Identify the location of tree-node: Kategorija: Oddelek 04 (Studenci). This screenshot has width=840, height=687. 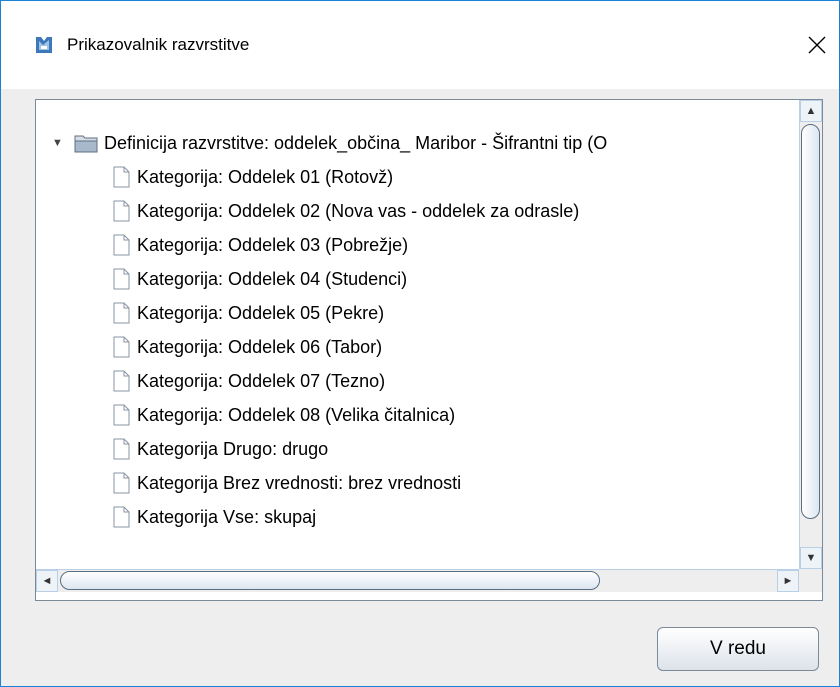
(258, 279).